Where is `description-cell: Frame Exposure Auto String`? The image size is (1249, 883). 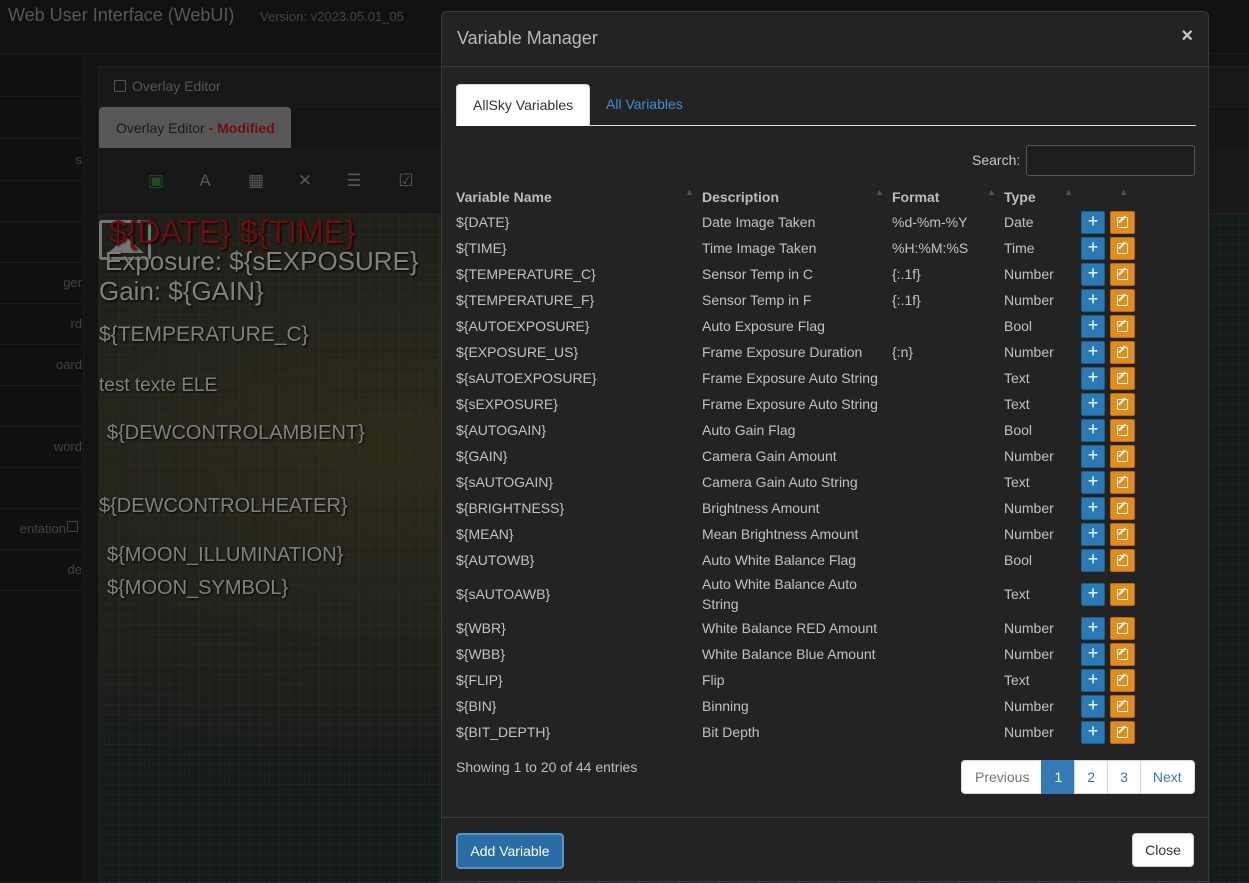 description-cell: Frame Exposure Auto String is located at coordinates (790, 404).